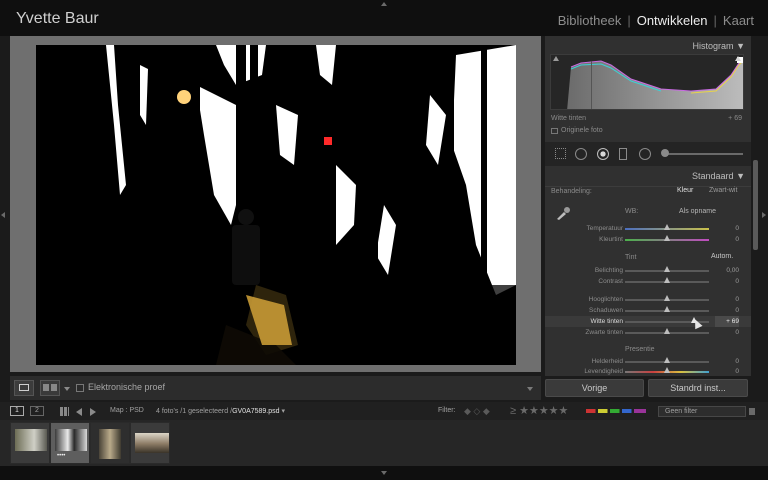 This screenshot has width=768, height=480. I want to click on left-panel-toggle-icon, so click(3, 215).